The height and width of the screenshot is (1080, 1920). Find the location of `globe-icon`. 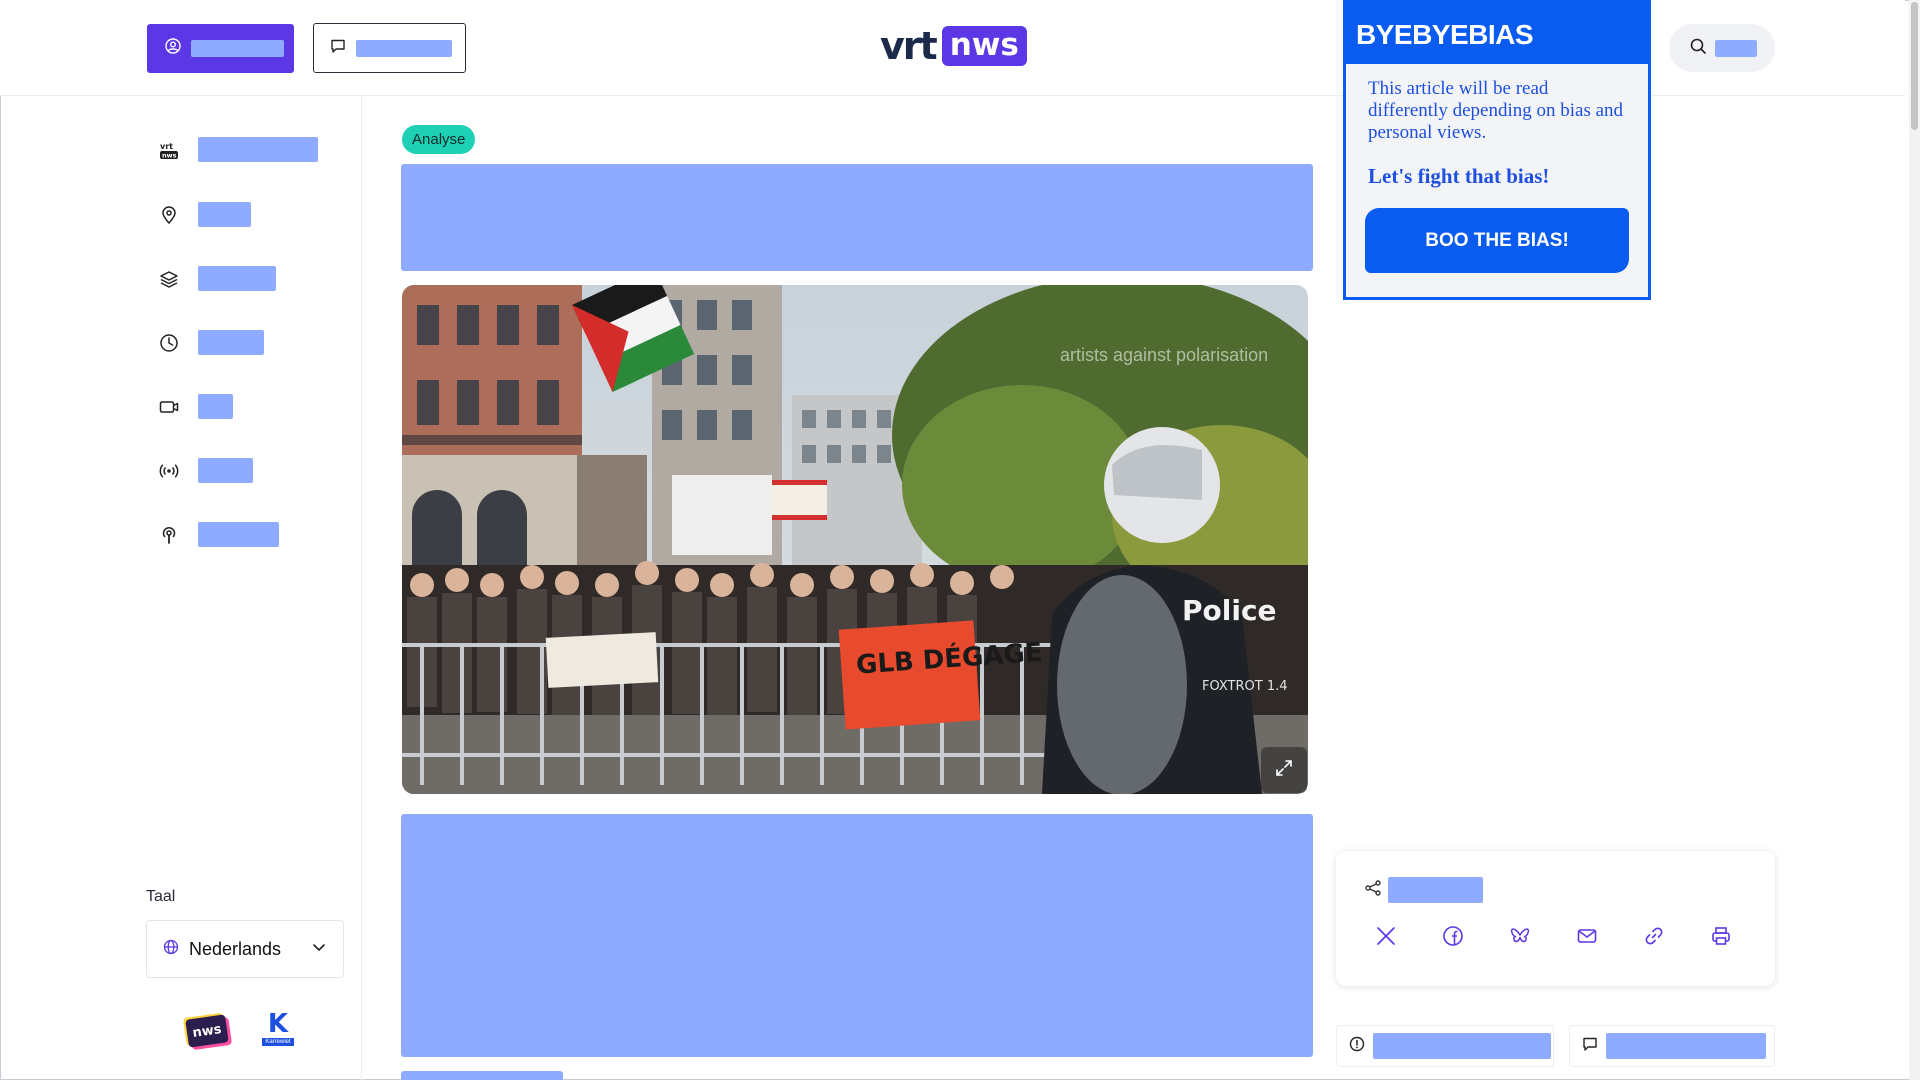

globe-icon is located at coordinates (171, 949).